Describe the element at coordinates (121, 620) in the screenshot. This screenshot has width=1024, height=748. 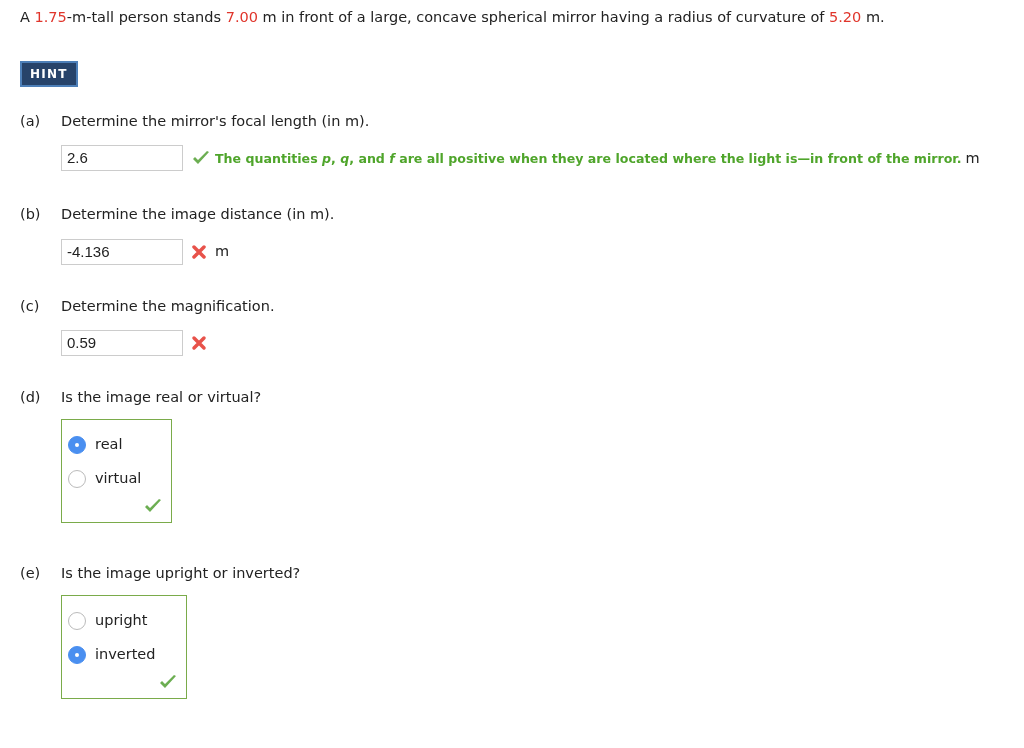
I see `option-label: upright` at that location.